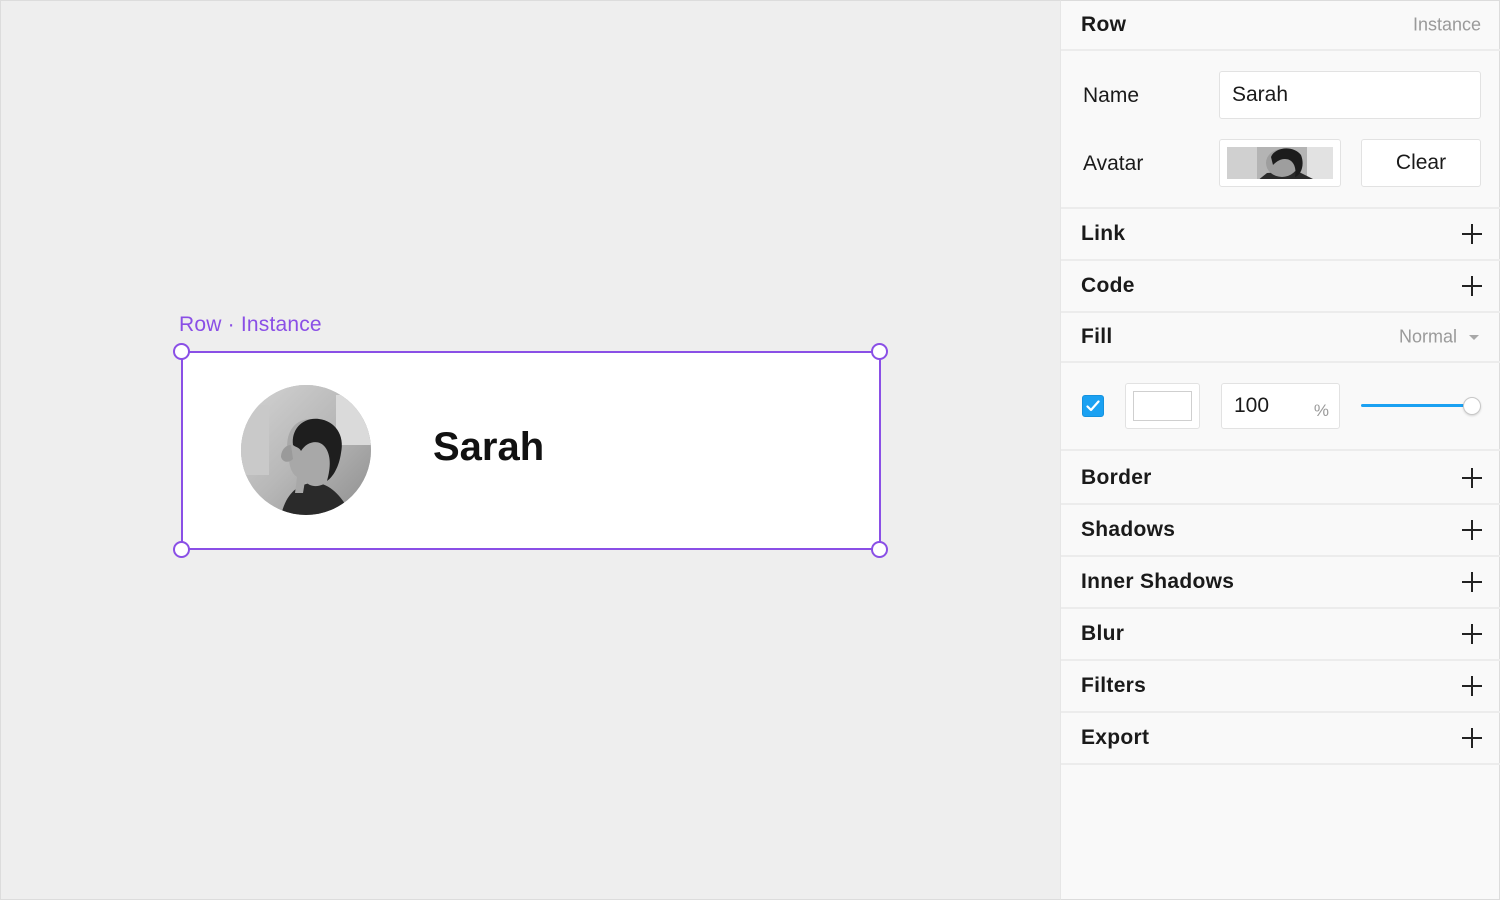  I want to click on portrait-photo-icon, so click(306, 450).